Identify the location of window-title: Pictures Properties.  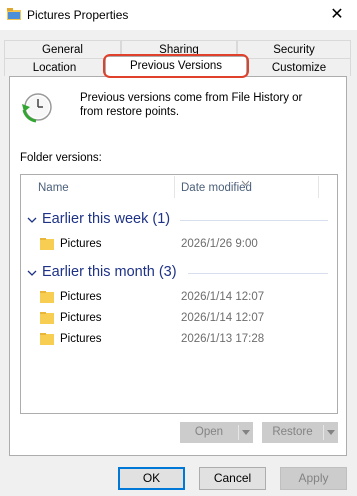
(78, 15).